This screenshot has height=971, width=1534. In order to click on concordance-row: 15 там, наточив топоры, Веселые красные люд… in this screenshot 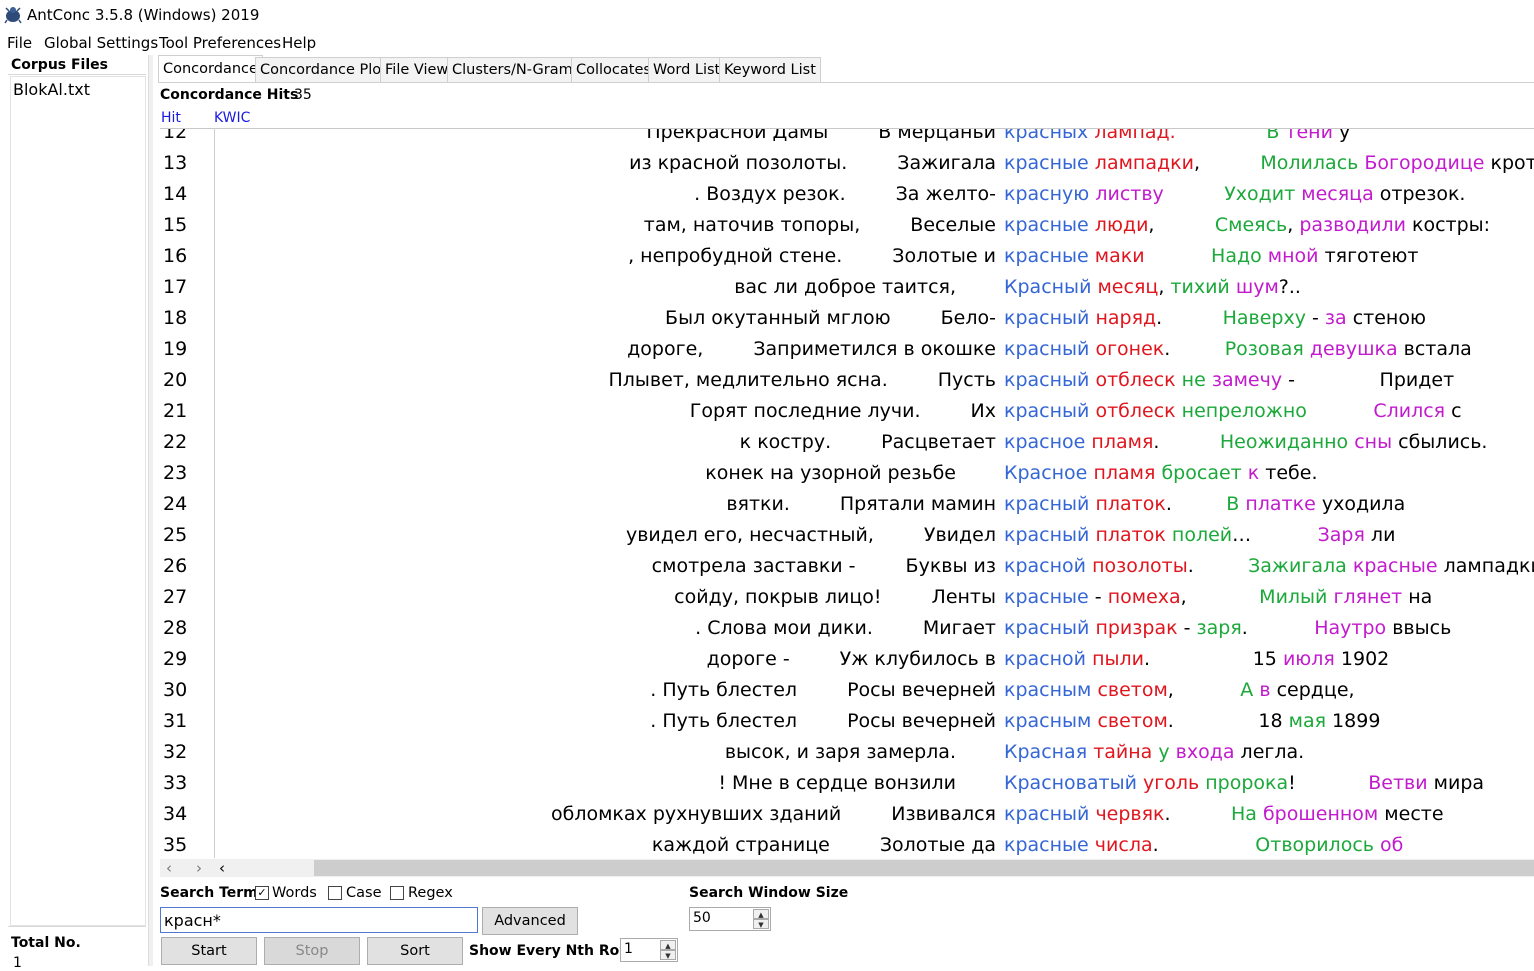, I will do `click(847, 225)`.